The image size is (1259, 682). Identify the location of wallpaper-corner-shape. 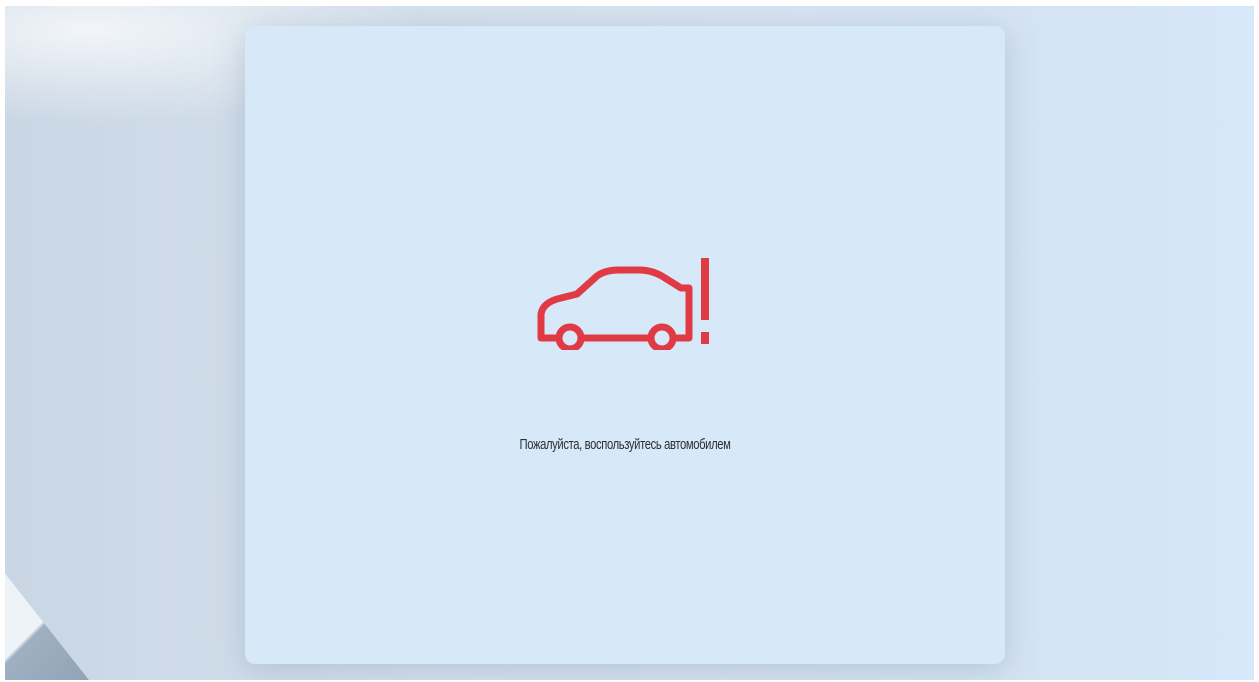
(55, 620).